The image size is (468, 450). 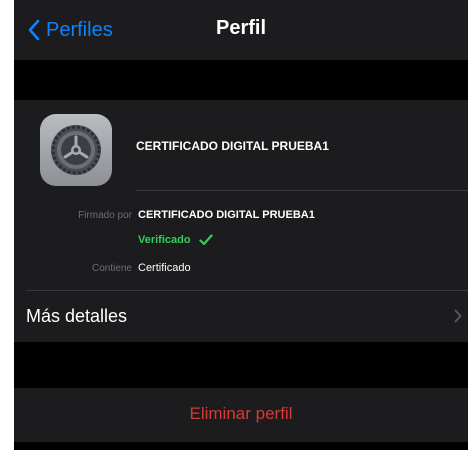 I want to click on signed-by-label: Firmado por, so click(x=105, y=215).